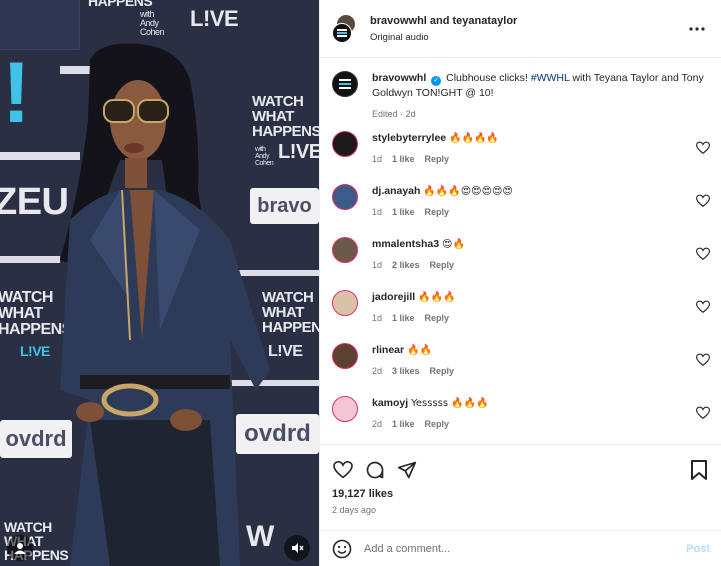 Image resolution: width=721 pixels, height=566 pixels. Describe the element at coordinates (298, 152) in the screenshot. I see `wall-live-right: L!VE` at that location.